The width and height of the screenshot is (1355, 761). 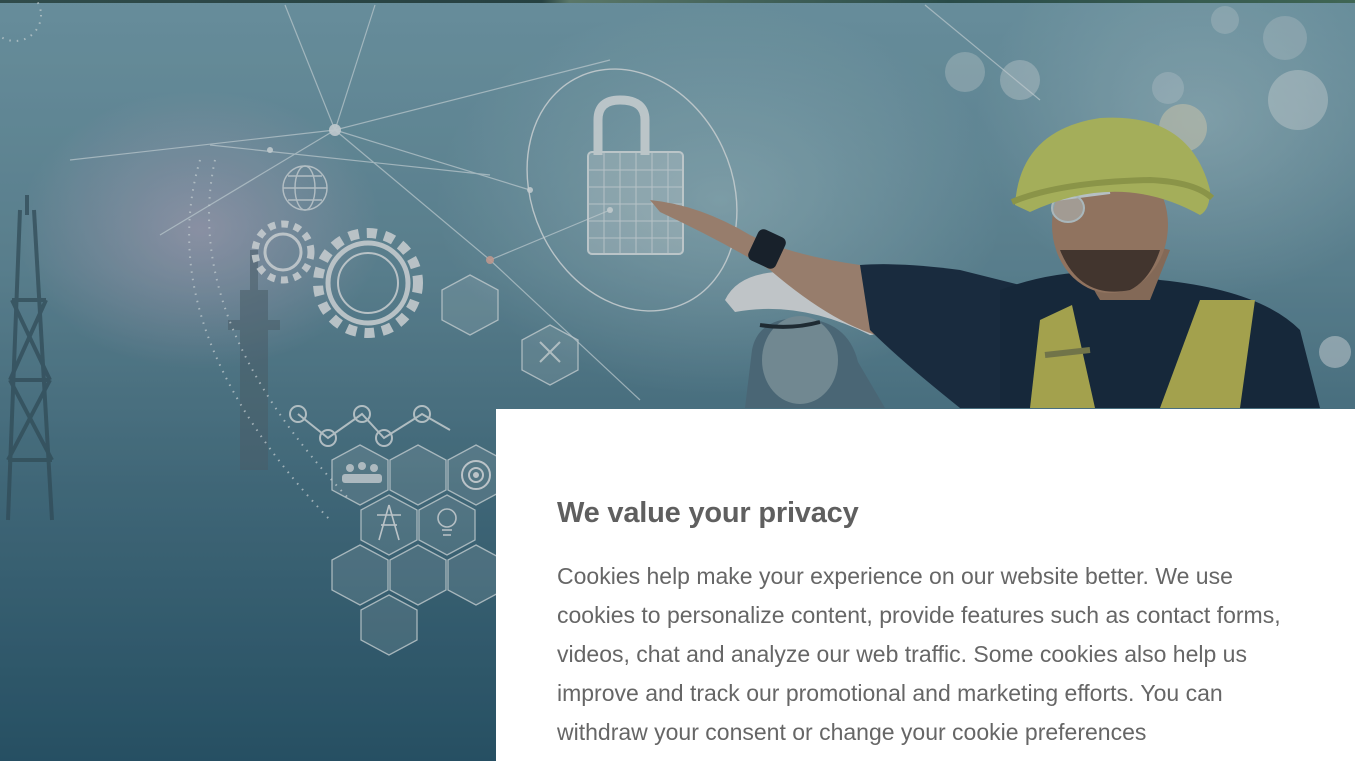 I want to click on network-nodes, so click(x=440, y=194).